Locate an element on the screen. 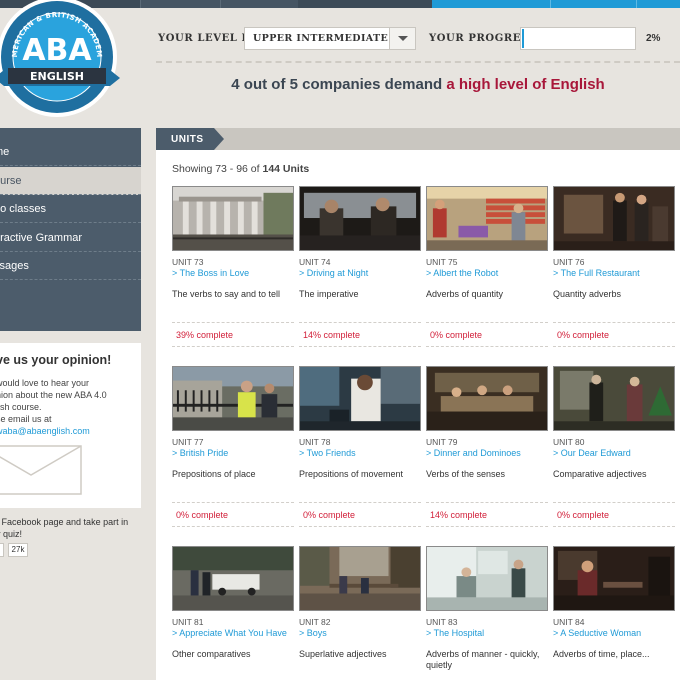 The width and height of the screenshot is (680, 680). unit-description: The imperative is located at coordinates (329, 294).